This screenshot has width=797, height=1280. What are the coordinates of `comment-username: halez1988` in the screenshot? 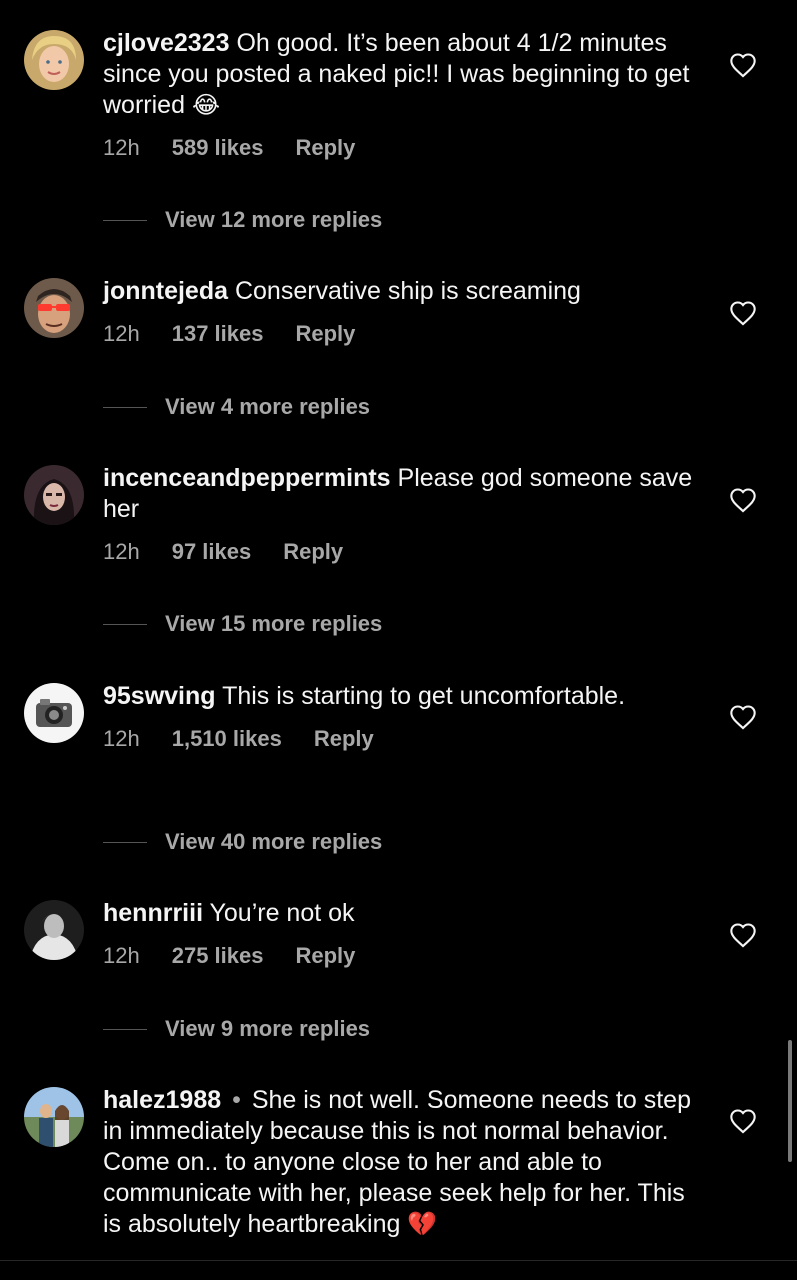 It's located at (162, 1100).